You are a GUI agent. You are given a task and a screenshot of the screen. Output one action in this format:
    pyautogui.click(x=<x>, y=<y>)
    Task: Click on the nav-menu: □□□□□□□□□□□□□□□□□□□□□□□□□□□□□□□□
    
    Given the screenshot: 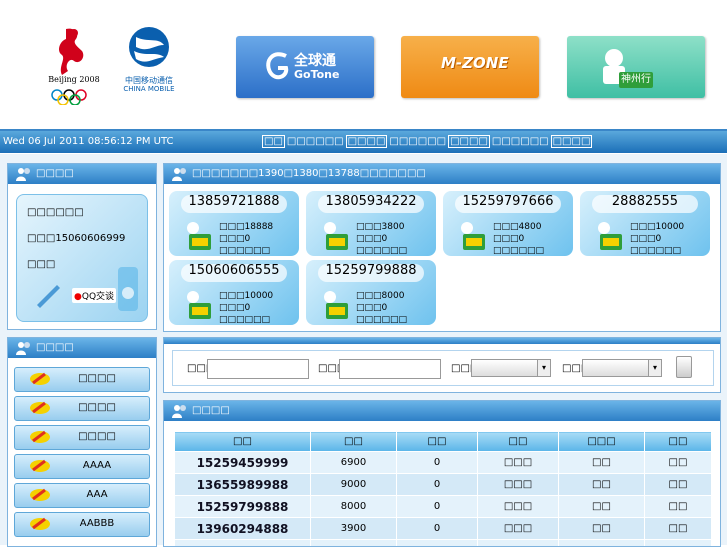 What is the action you would take?
    pyautogui.click(x=428, y=142)
    